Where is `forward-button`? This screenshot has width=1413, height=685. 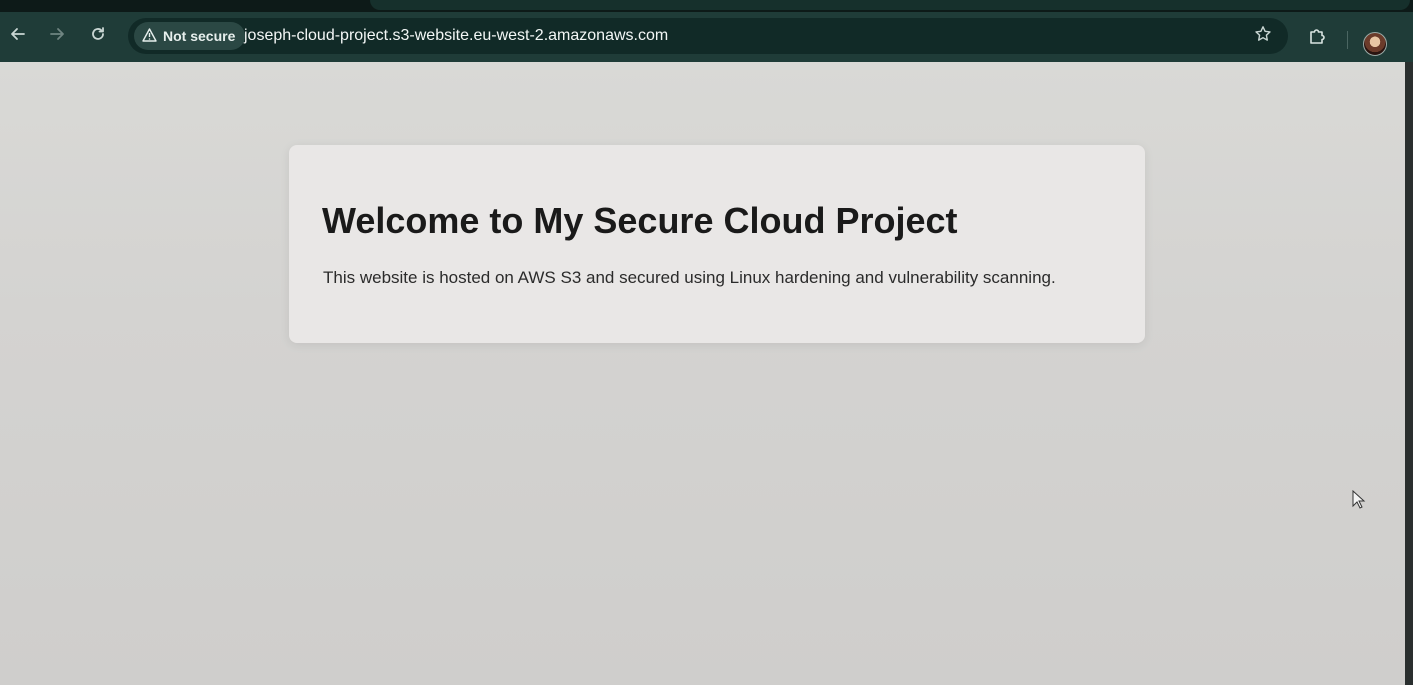 forward-button is located at coordinates (57, 34).